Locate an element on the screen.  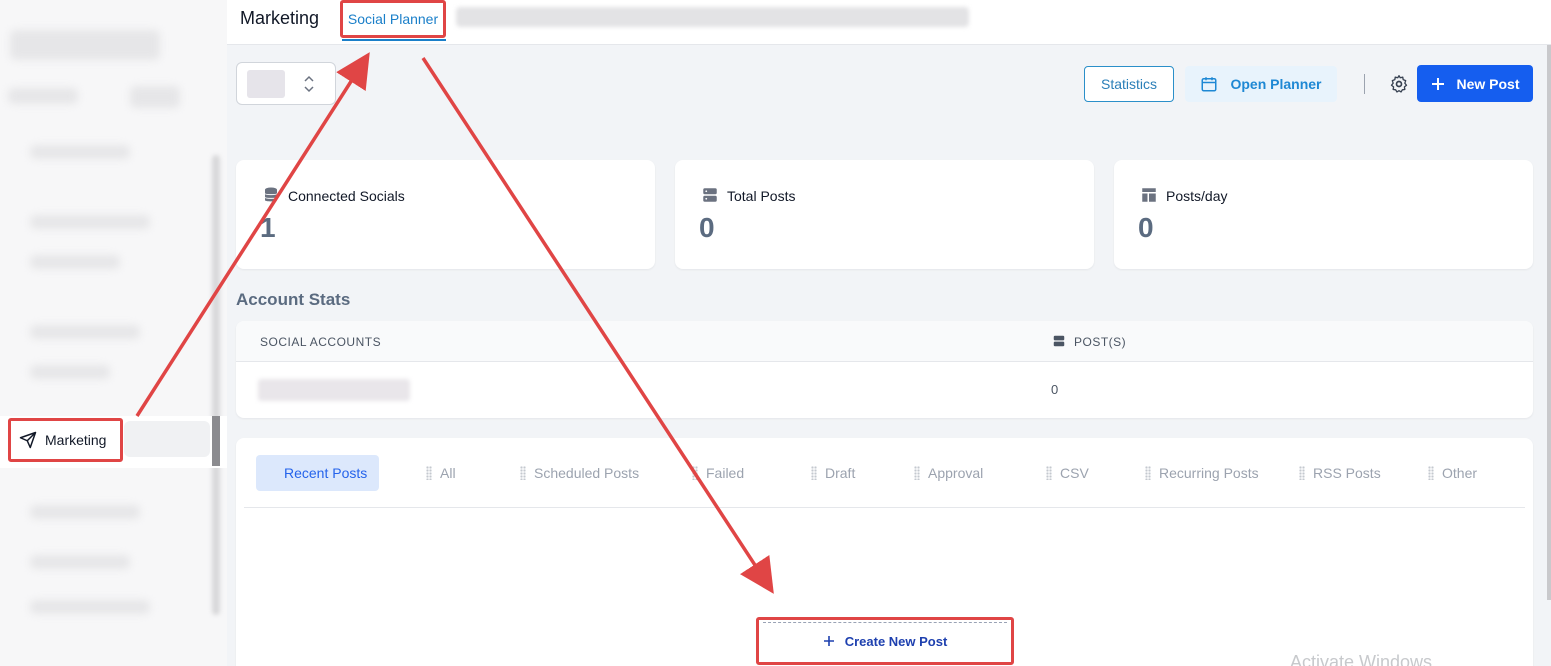
column-header: POST(S) is located at coordinates (1100, 342).